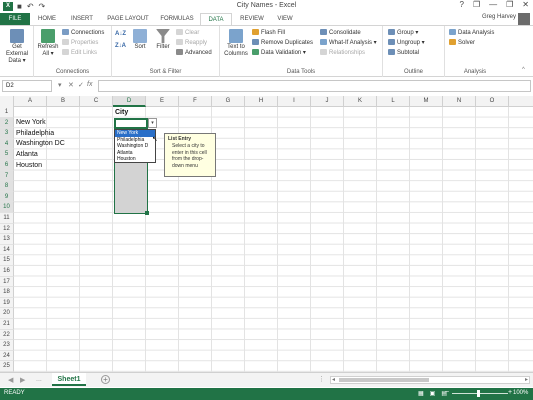  What do you see at coordinates (7, 101) in the screenshot?
I see `select-all-corner` at bounding box center [7, 101].